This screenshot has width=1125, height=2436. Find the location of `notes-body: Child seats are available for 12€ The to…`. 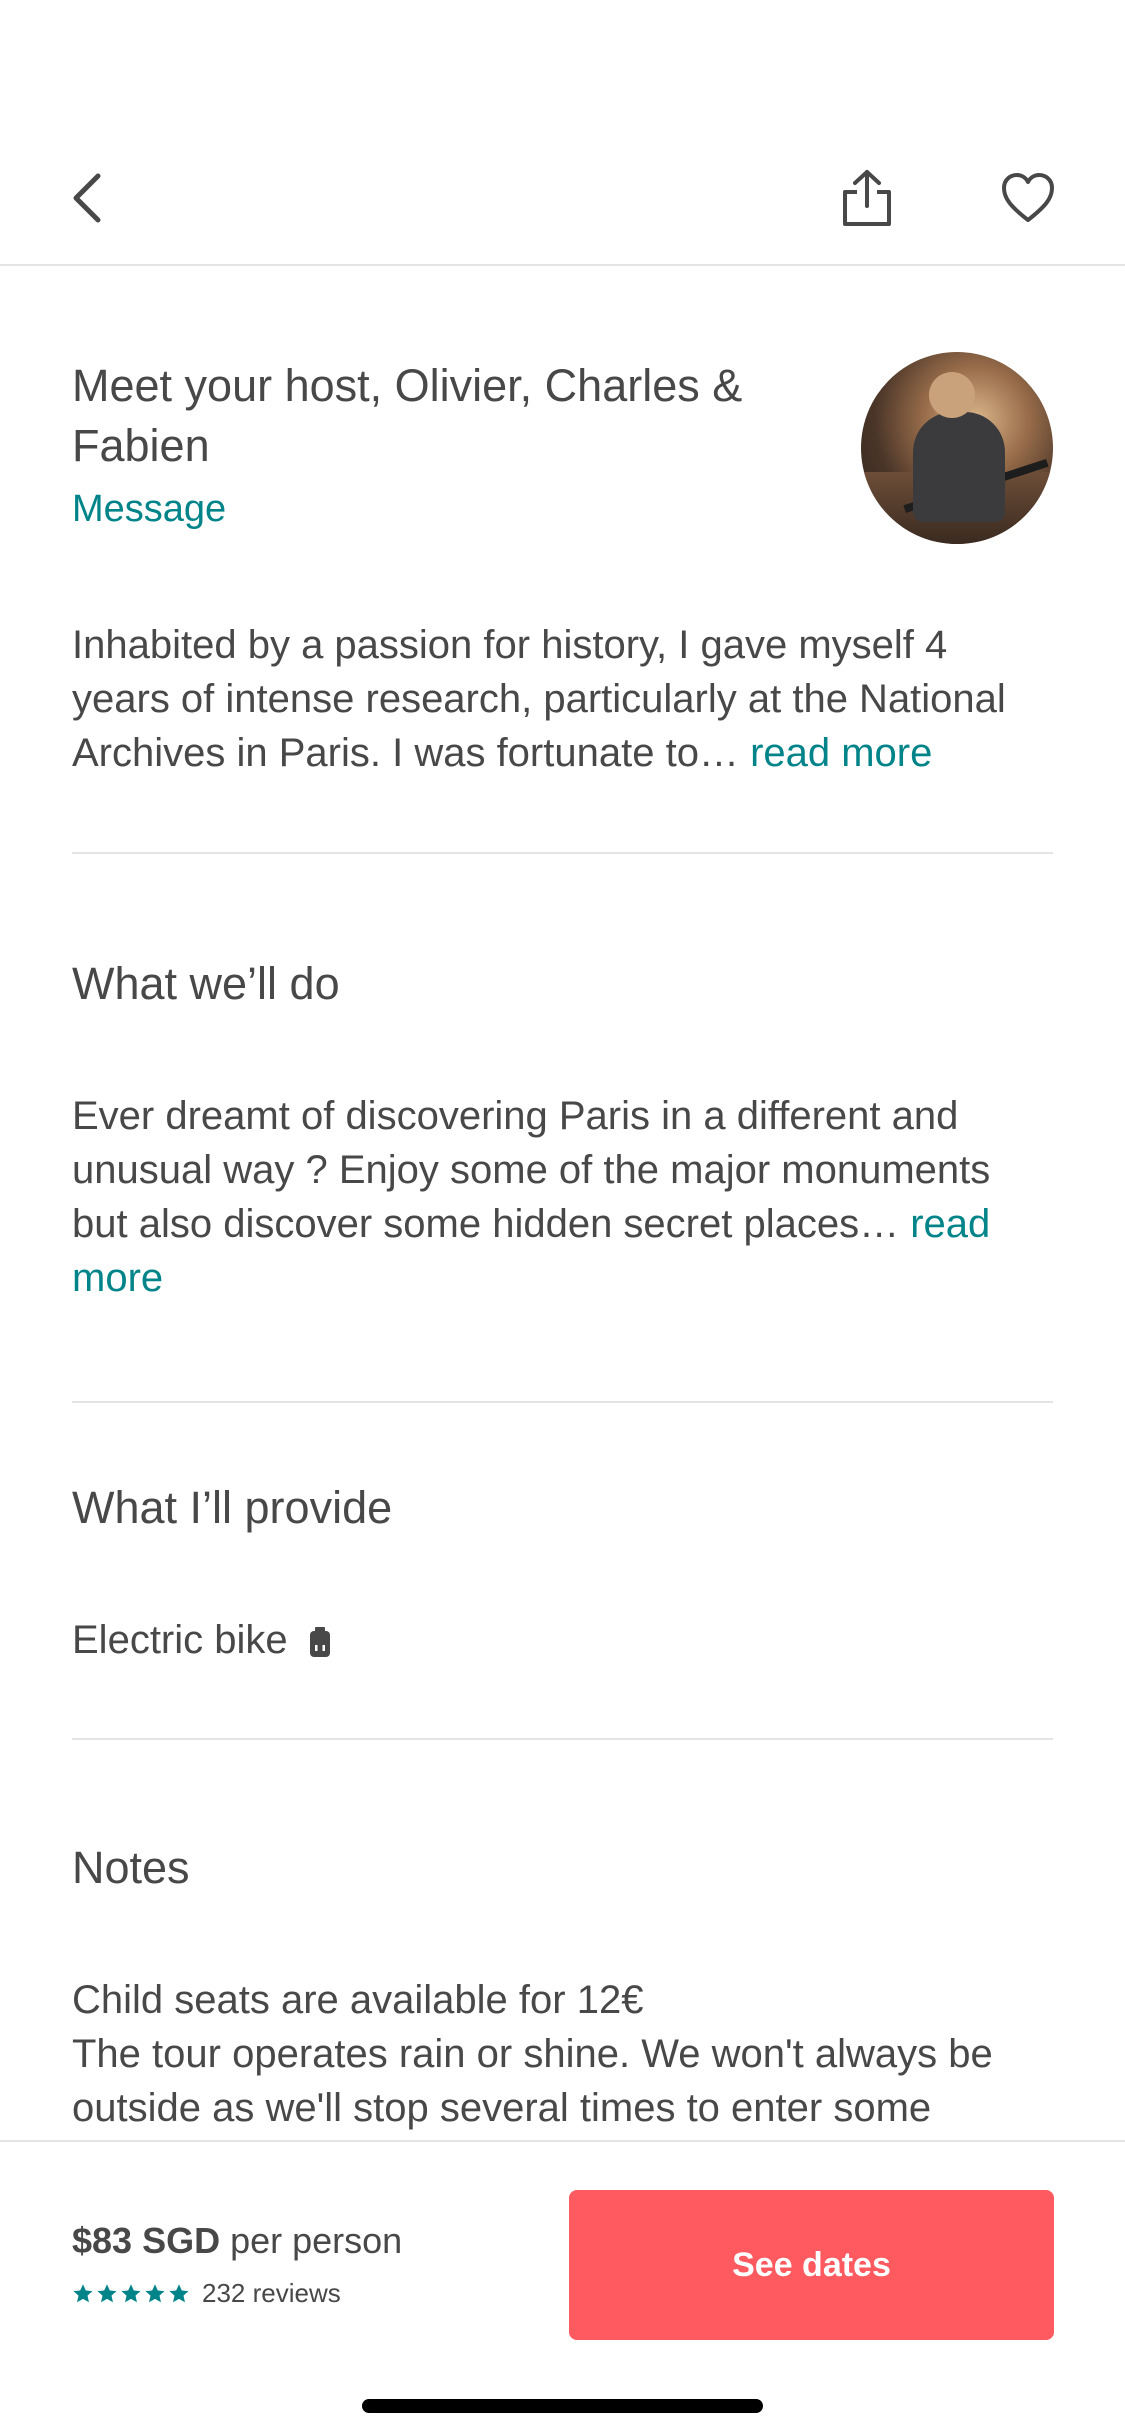

notes-body: Child seats are available for 12€ The to… is located at coordinates (562, 2054).